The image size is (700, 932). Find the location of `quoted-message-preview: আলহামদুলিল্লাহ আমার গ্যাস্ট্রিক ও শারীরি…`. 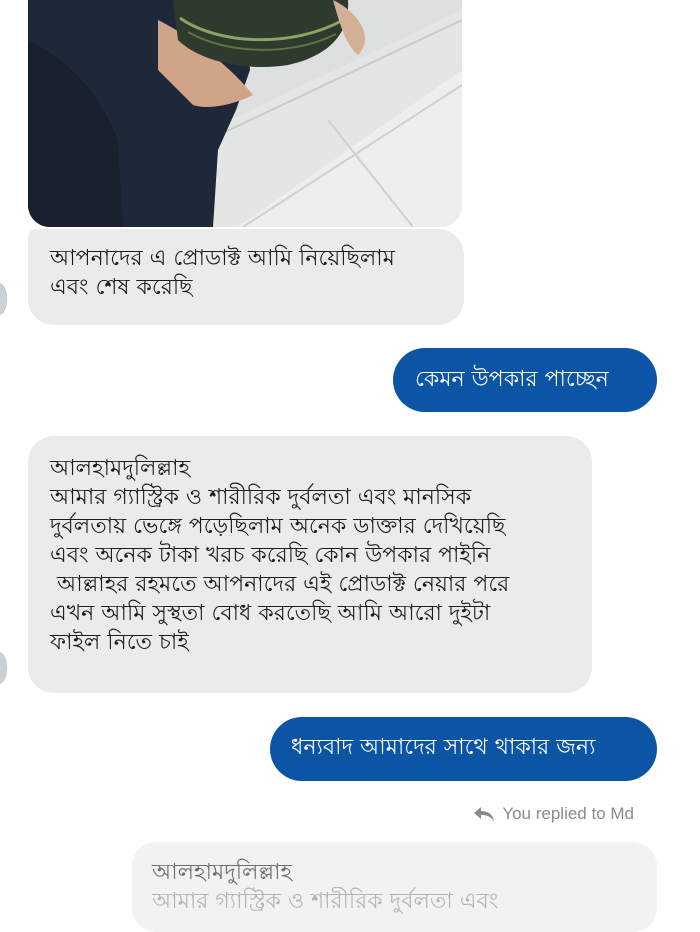

quoted-message-preview: আলহামদুলিল্লাহ আমার গ্যাস্ট্রিক ও শারীরি… is located at coordinates (394, 887).